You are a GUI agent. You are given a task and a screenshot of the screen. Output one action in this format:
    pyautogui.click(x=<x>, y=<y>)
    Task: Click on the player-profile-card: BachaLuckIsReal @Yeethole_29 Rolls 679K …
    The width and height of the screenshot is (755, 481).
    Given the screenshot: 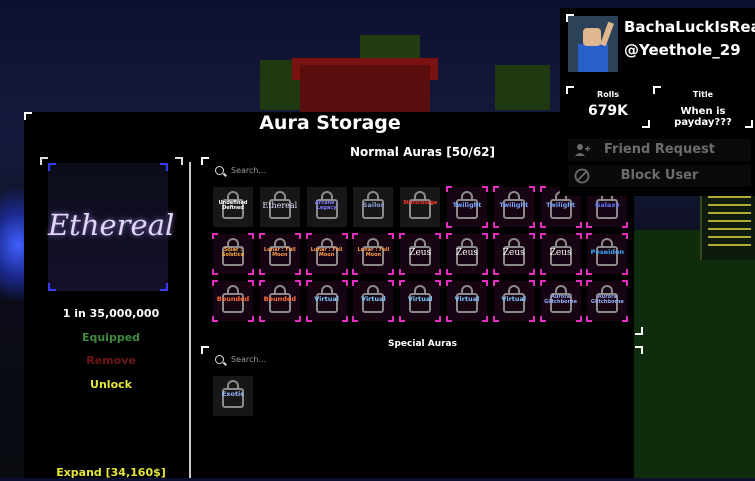 What is the action you would take?
    pyautogui.click(x=657, y=102)
    